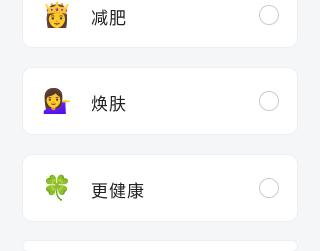  Describe the element at coordinates (160, 246) in the screenshot. I see `goal-option-card-partial` at that location.